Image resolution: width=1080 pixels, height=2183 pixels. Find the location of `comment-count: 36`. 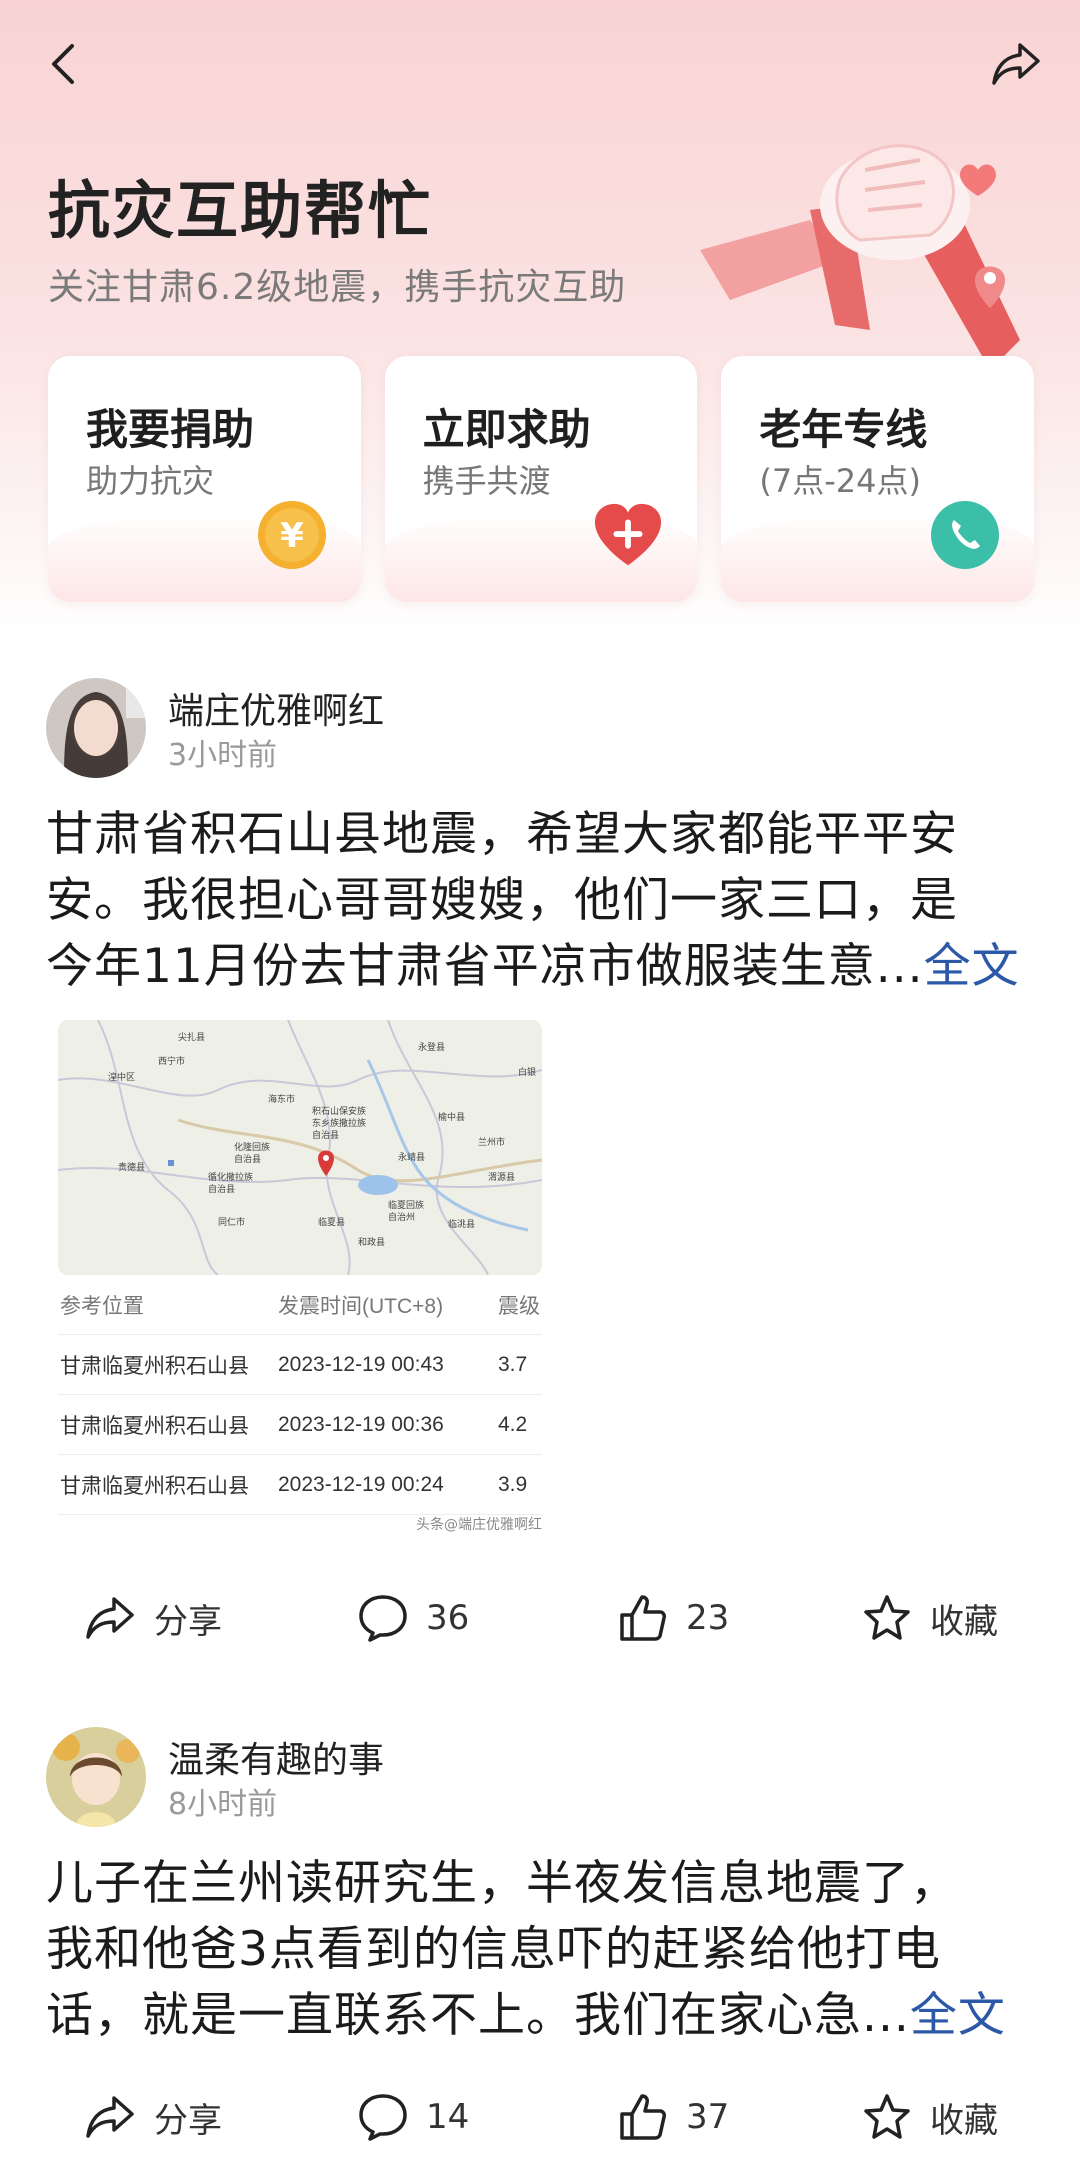

comment-count: 36 is located at coordinates (448, 1618).